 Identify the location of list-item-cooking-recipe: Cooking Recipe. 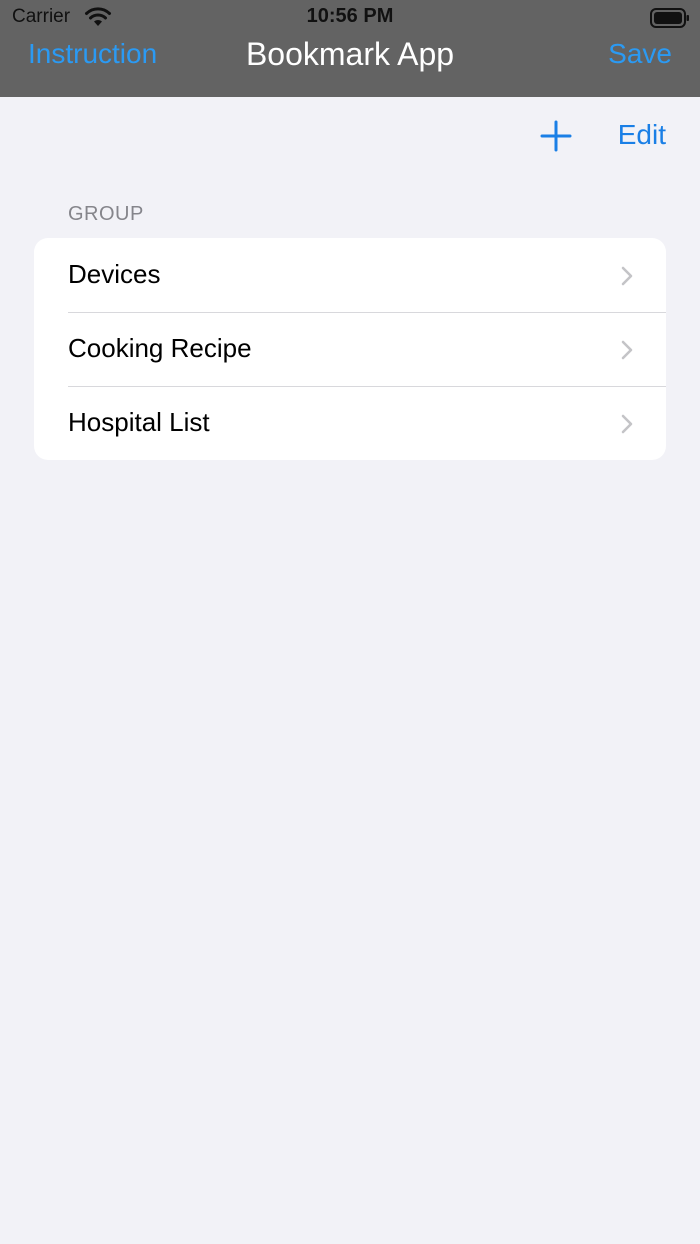
(350, 349).